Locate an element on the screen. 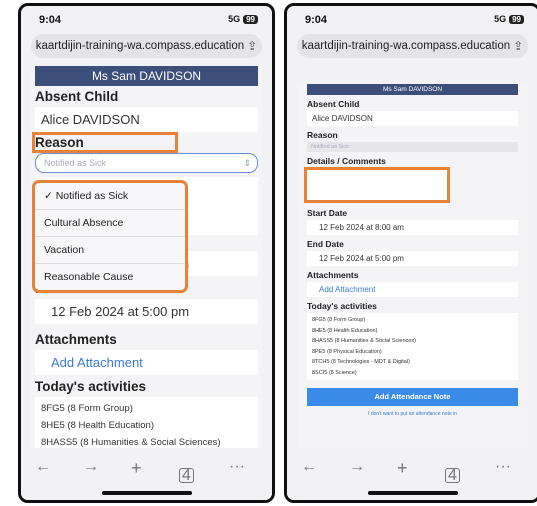  add-attendance-note-button: Add Attendance Note is located at coordinates (412, 397).